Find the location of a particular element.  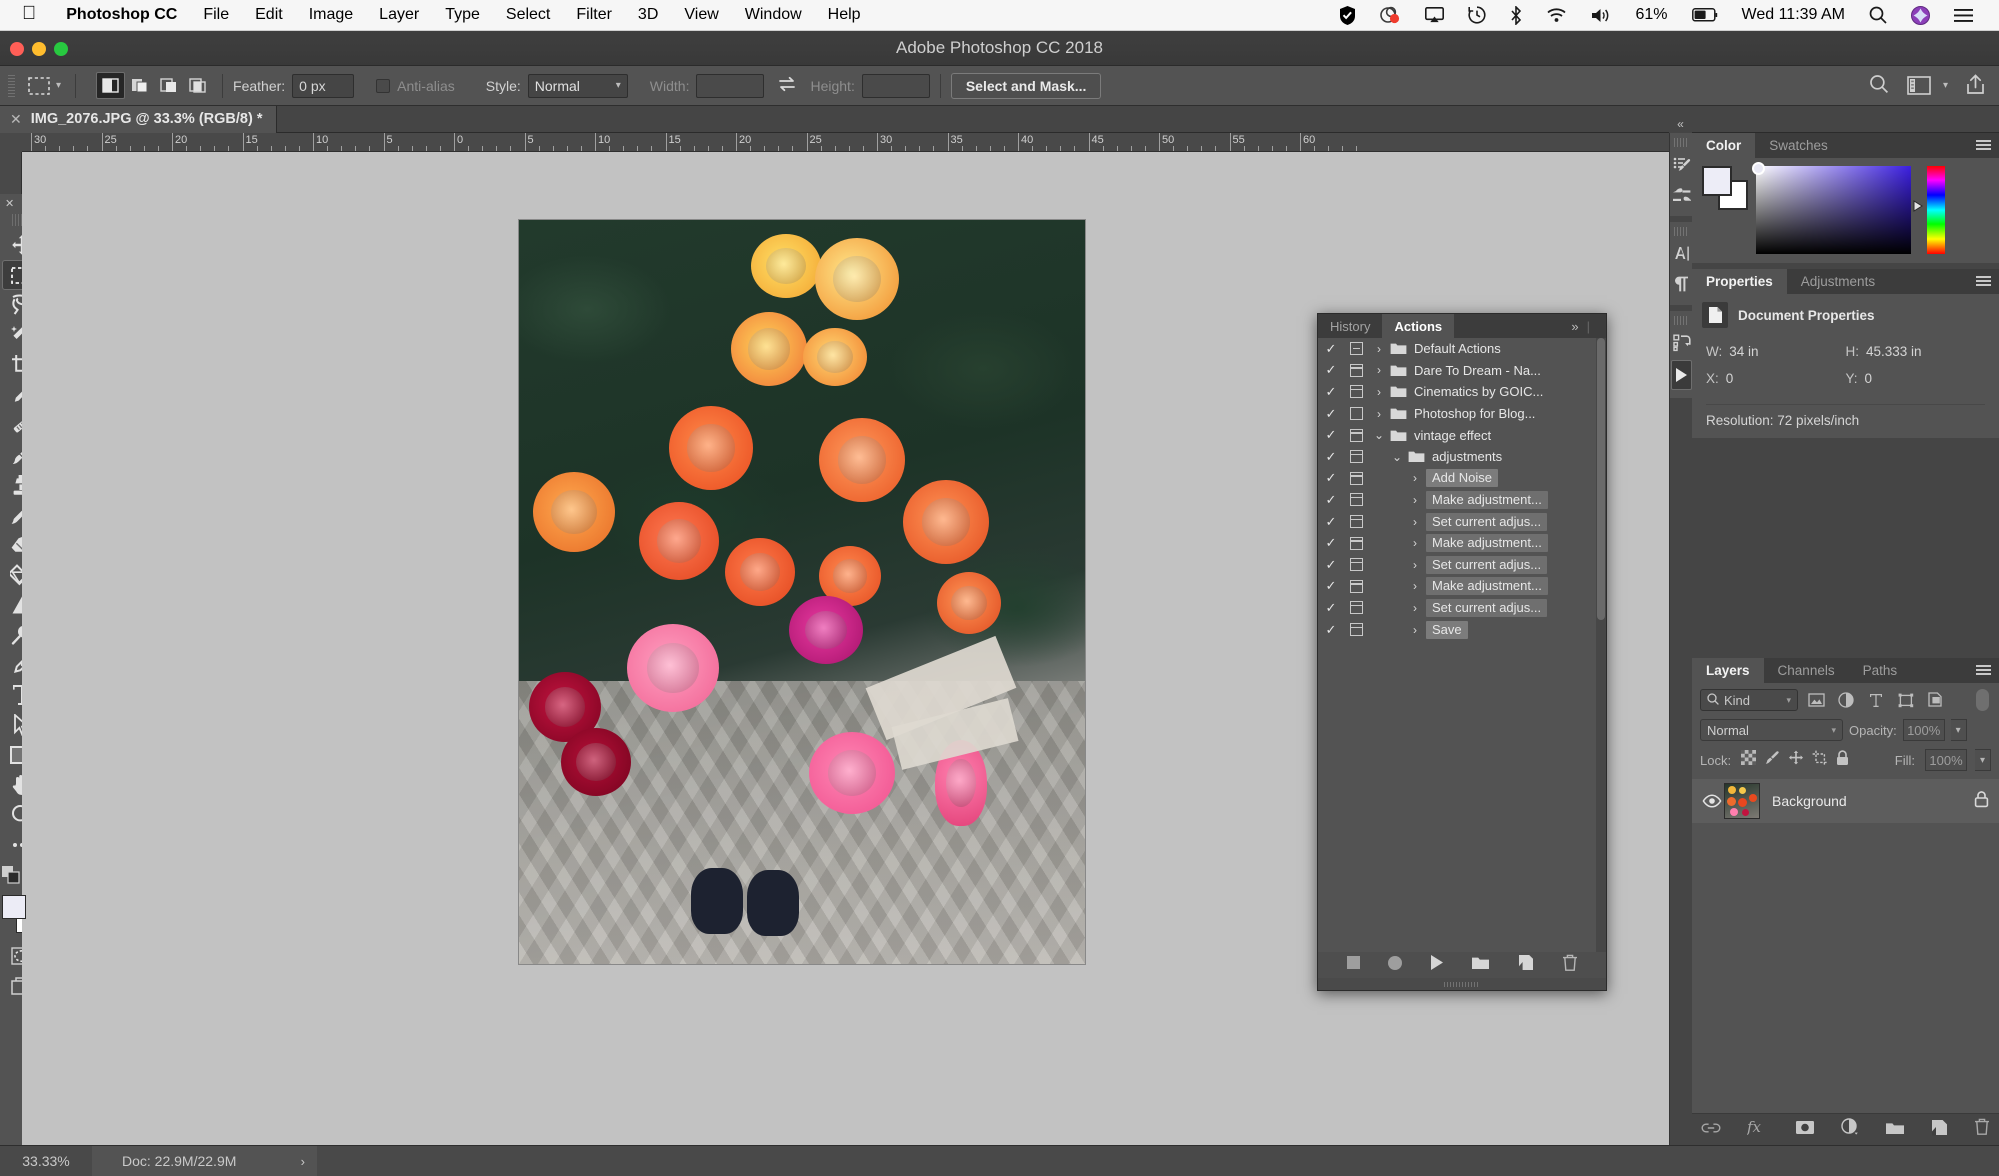

new-selection-button is located at coordinates (111, 85).